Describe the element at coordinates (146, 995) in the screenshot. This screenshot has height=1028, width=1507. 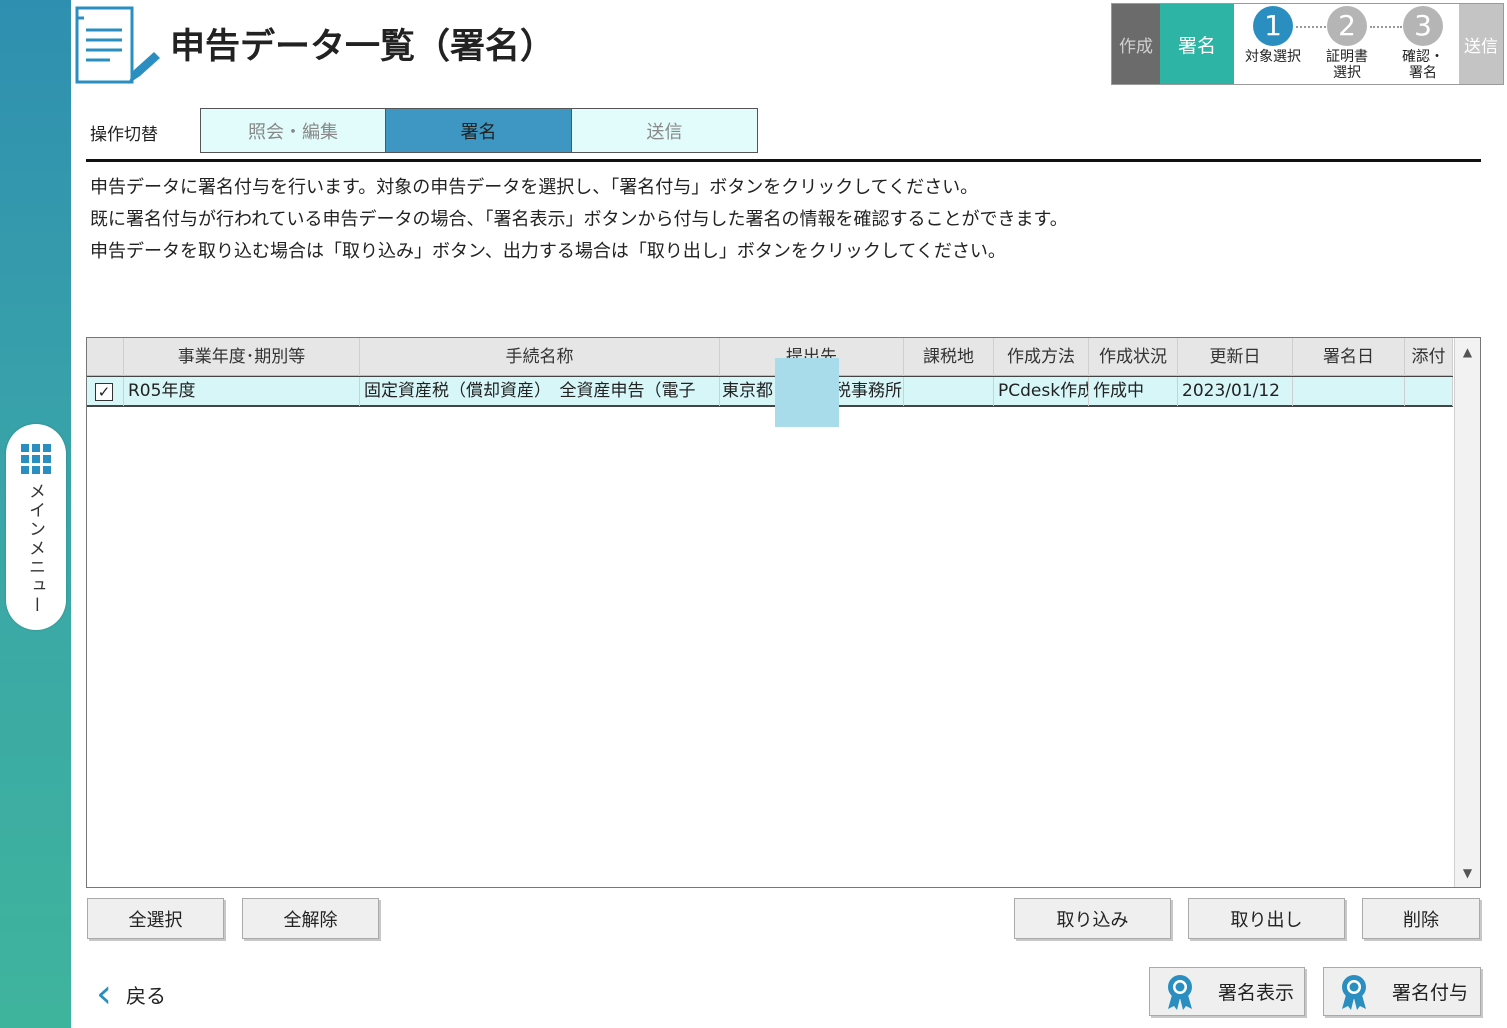
I see `back-label: 戻る` at that location.